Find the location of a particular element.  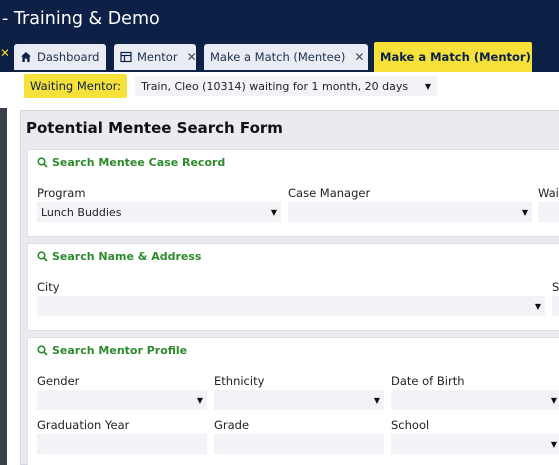

waiting-mentor-label: Waiting Mentor: is located at coordinates (76, 86).